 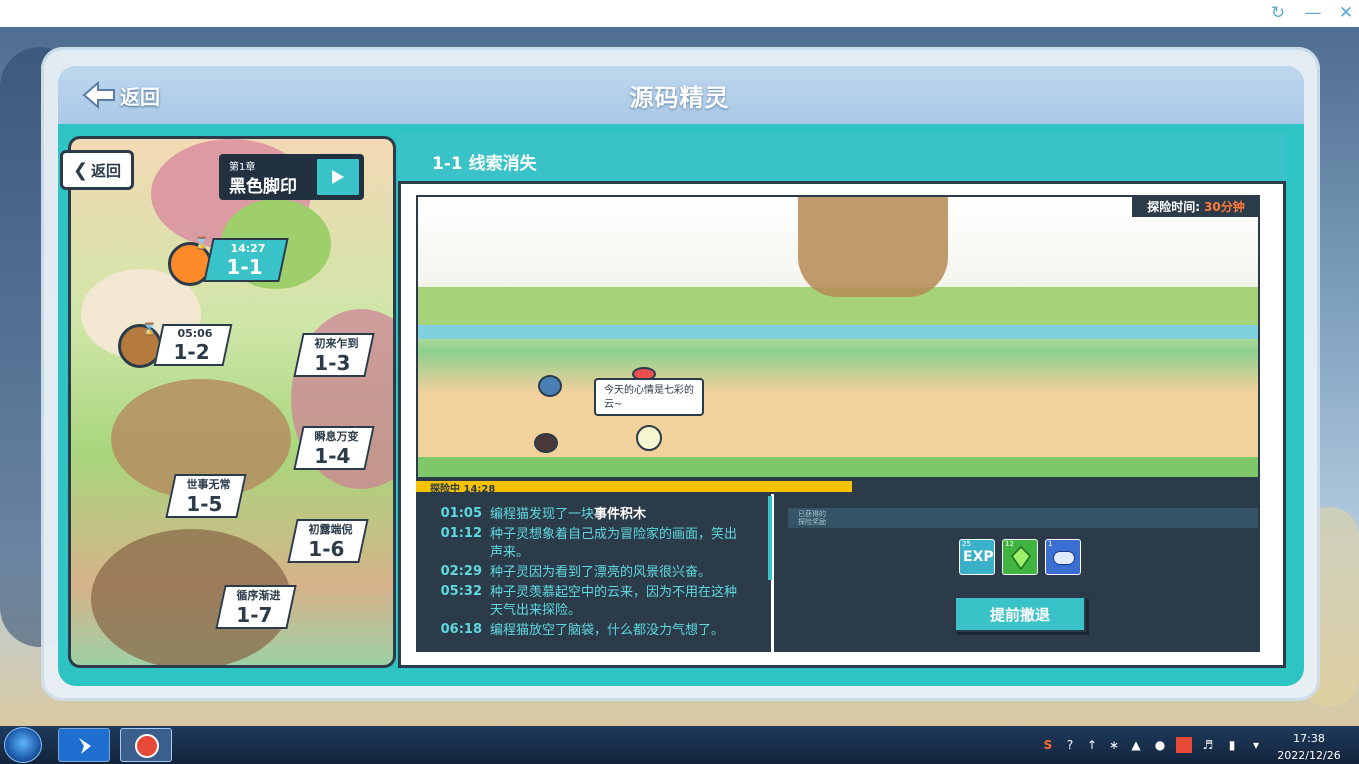 What do you see at coordinates (1136, 745) in the screenshot?
I see `shield-icon: ▲` at bounding box center [1136, 745].